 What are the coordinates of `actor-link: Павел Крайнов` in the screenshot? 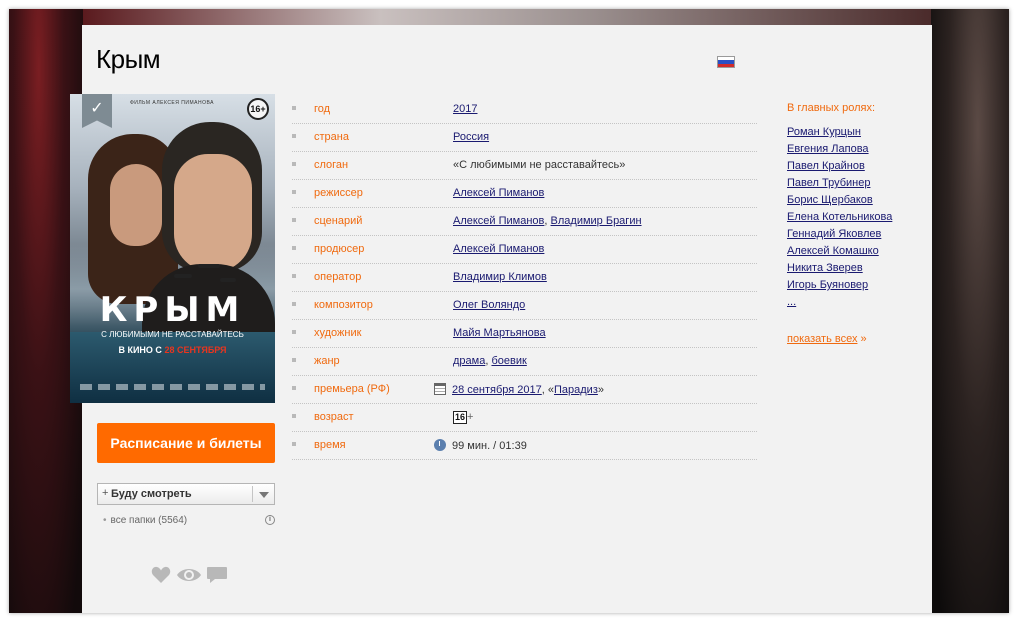 It's located at (826, 166).